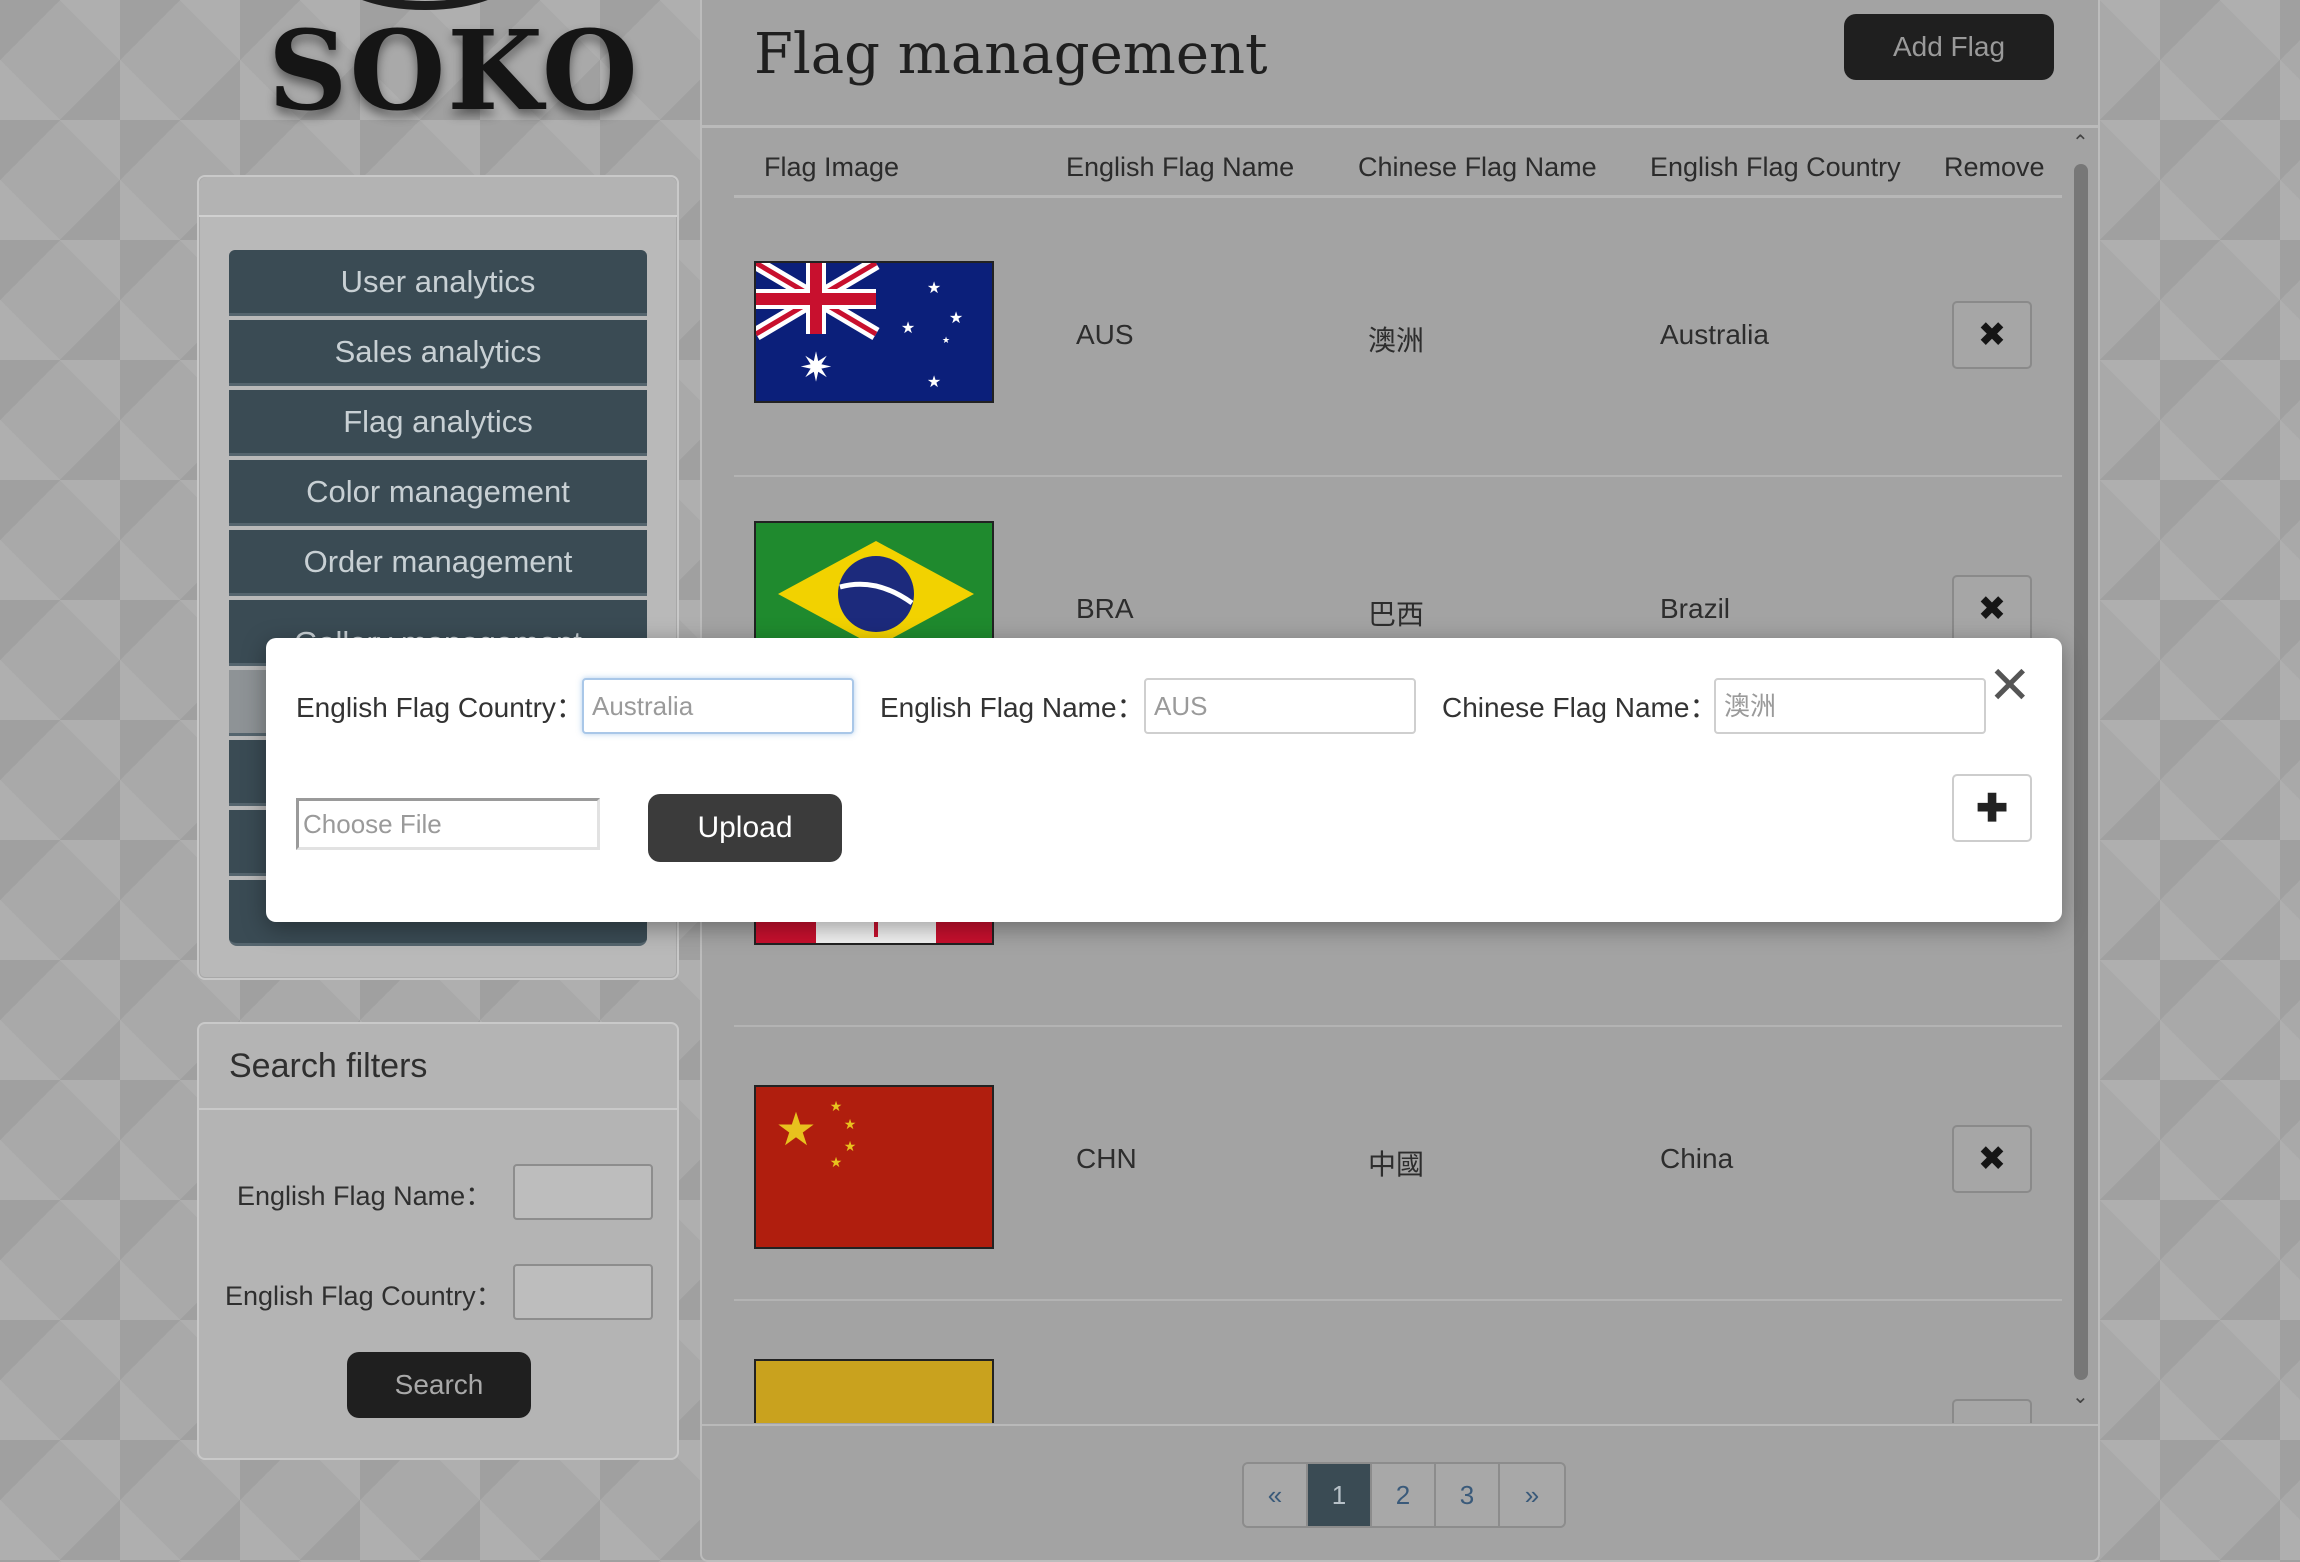  I want to click on pagination-page-1: 1, so click(1340, 1495).